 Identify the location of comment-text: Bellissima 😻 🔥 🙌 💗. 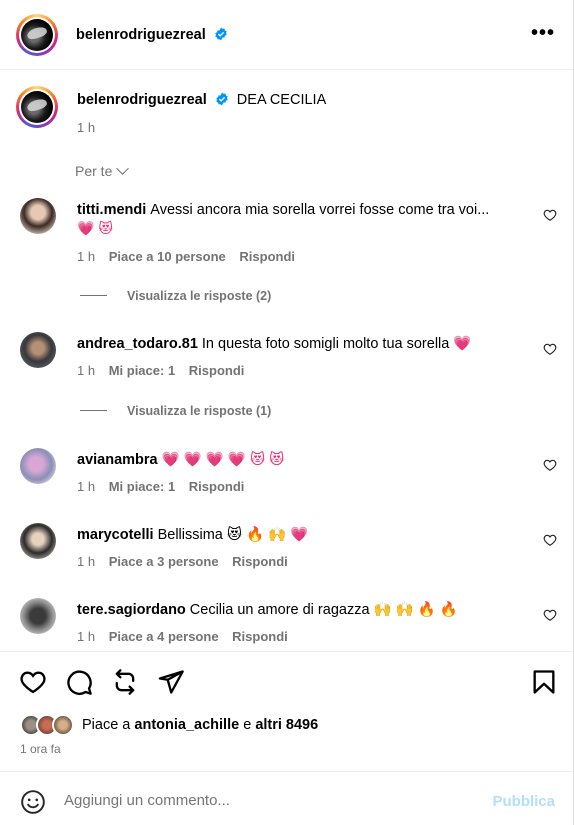
(233, 535).